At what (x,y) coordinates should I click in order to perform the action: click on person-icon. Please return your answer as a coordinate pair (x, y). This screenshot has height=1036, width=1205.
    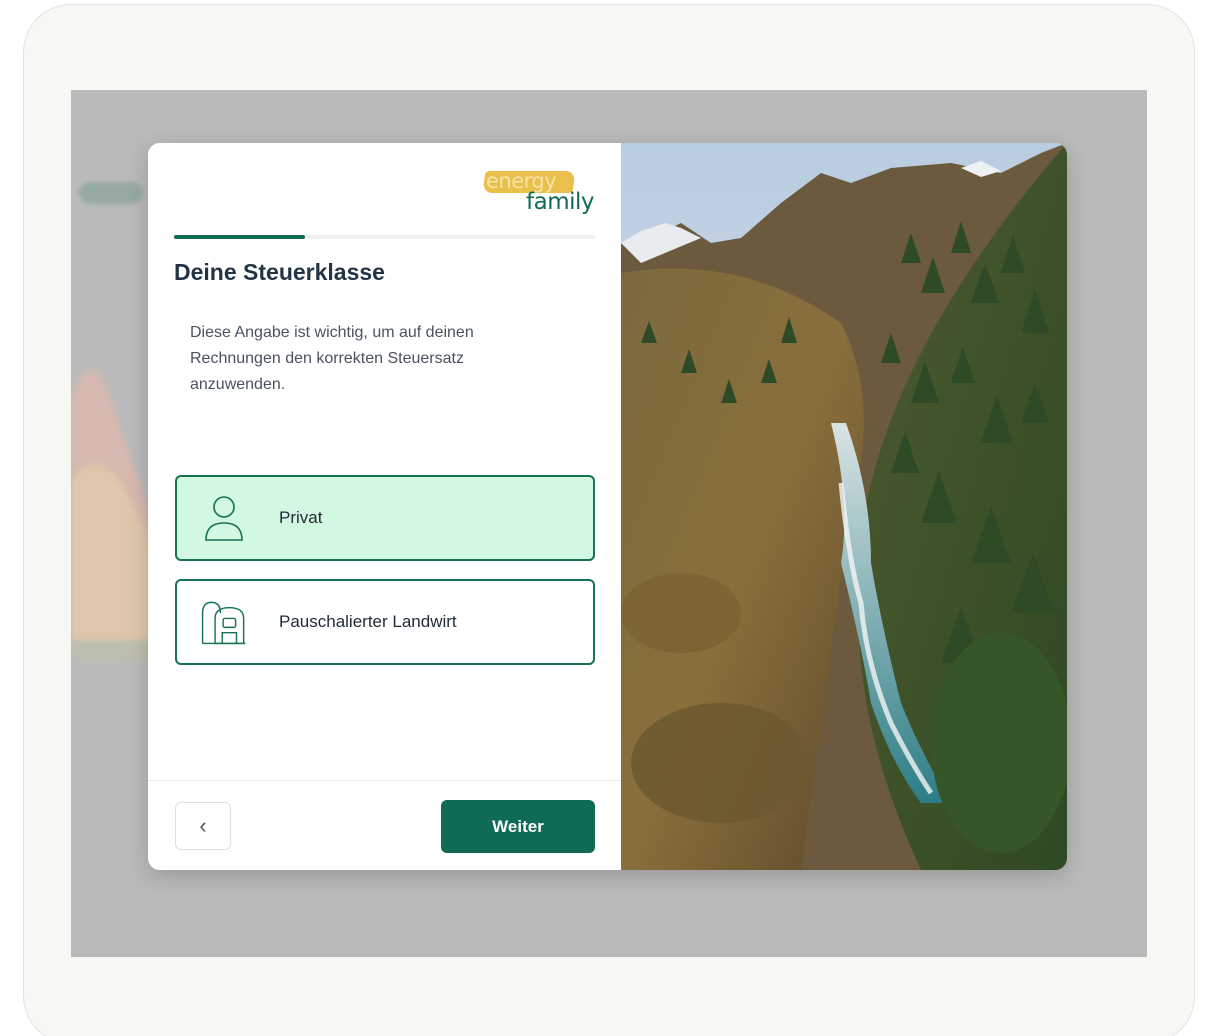
    Looking at the image, I should click on (224, 518).